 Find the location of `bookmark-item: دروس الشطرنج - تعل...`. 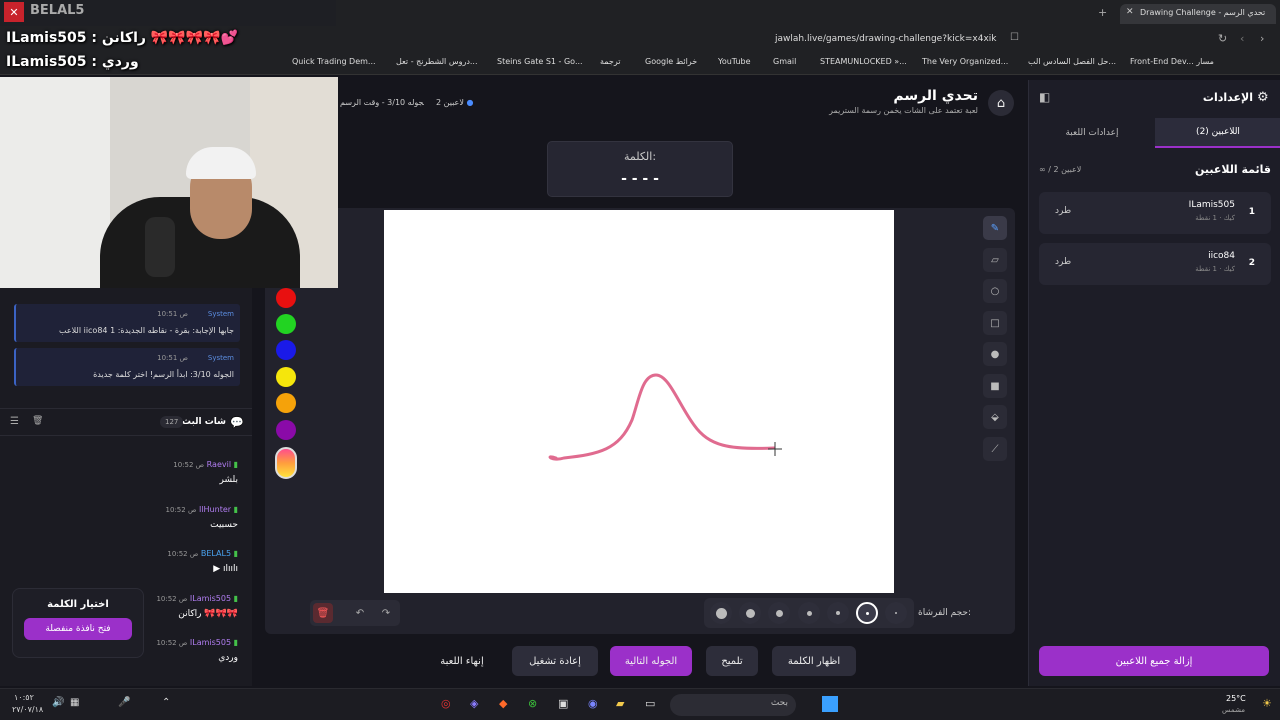

bookmark-item: دروس الشطرنج - تعل... is located at coordinates (437, 61).